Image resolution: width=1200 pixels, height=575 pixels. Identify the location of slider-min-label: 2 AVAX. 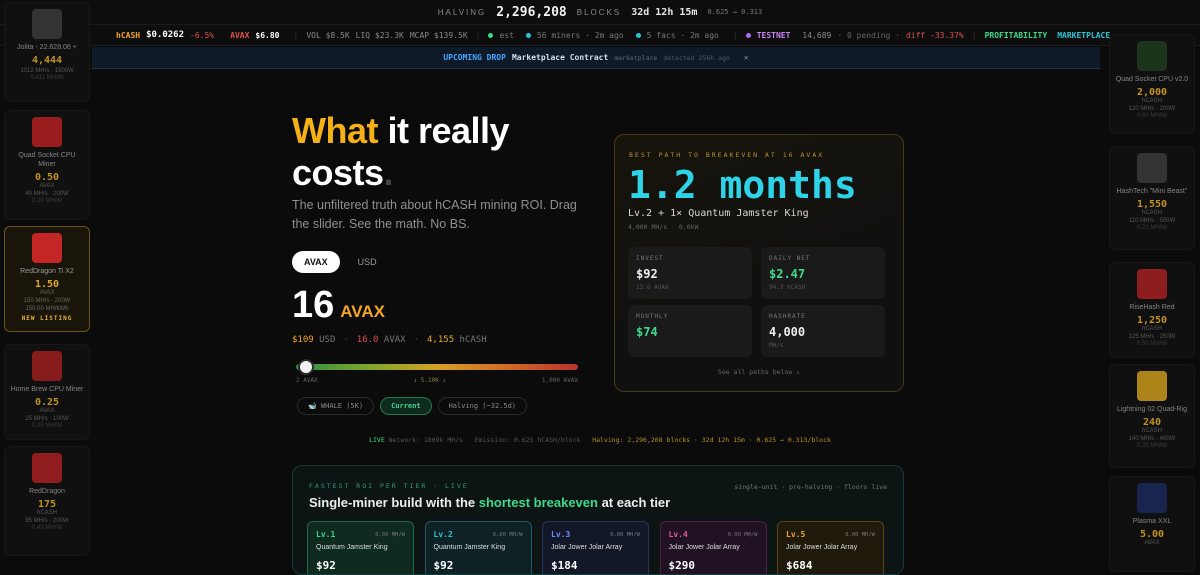
(307, 380).